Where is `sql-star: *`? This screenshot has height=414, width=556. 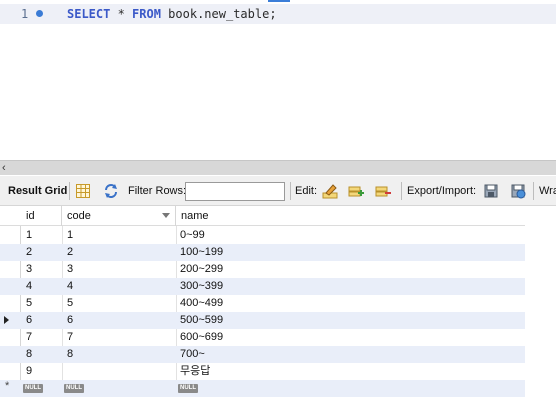 sql-star: * is located at coordinates (121, 14).